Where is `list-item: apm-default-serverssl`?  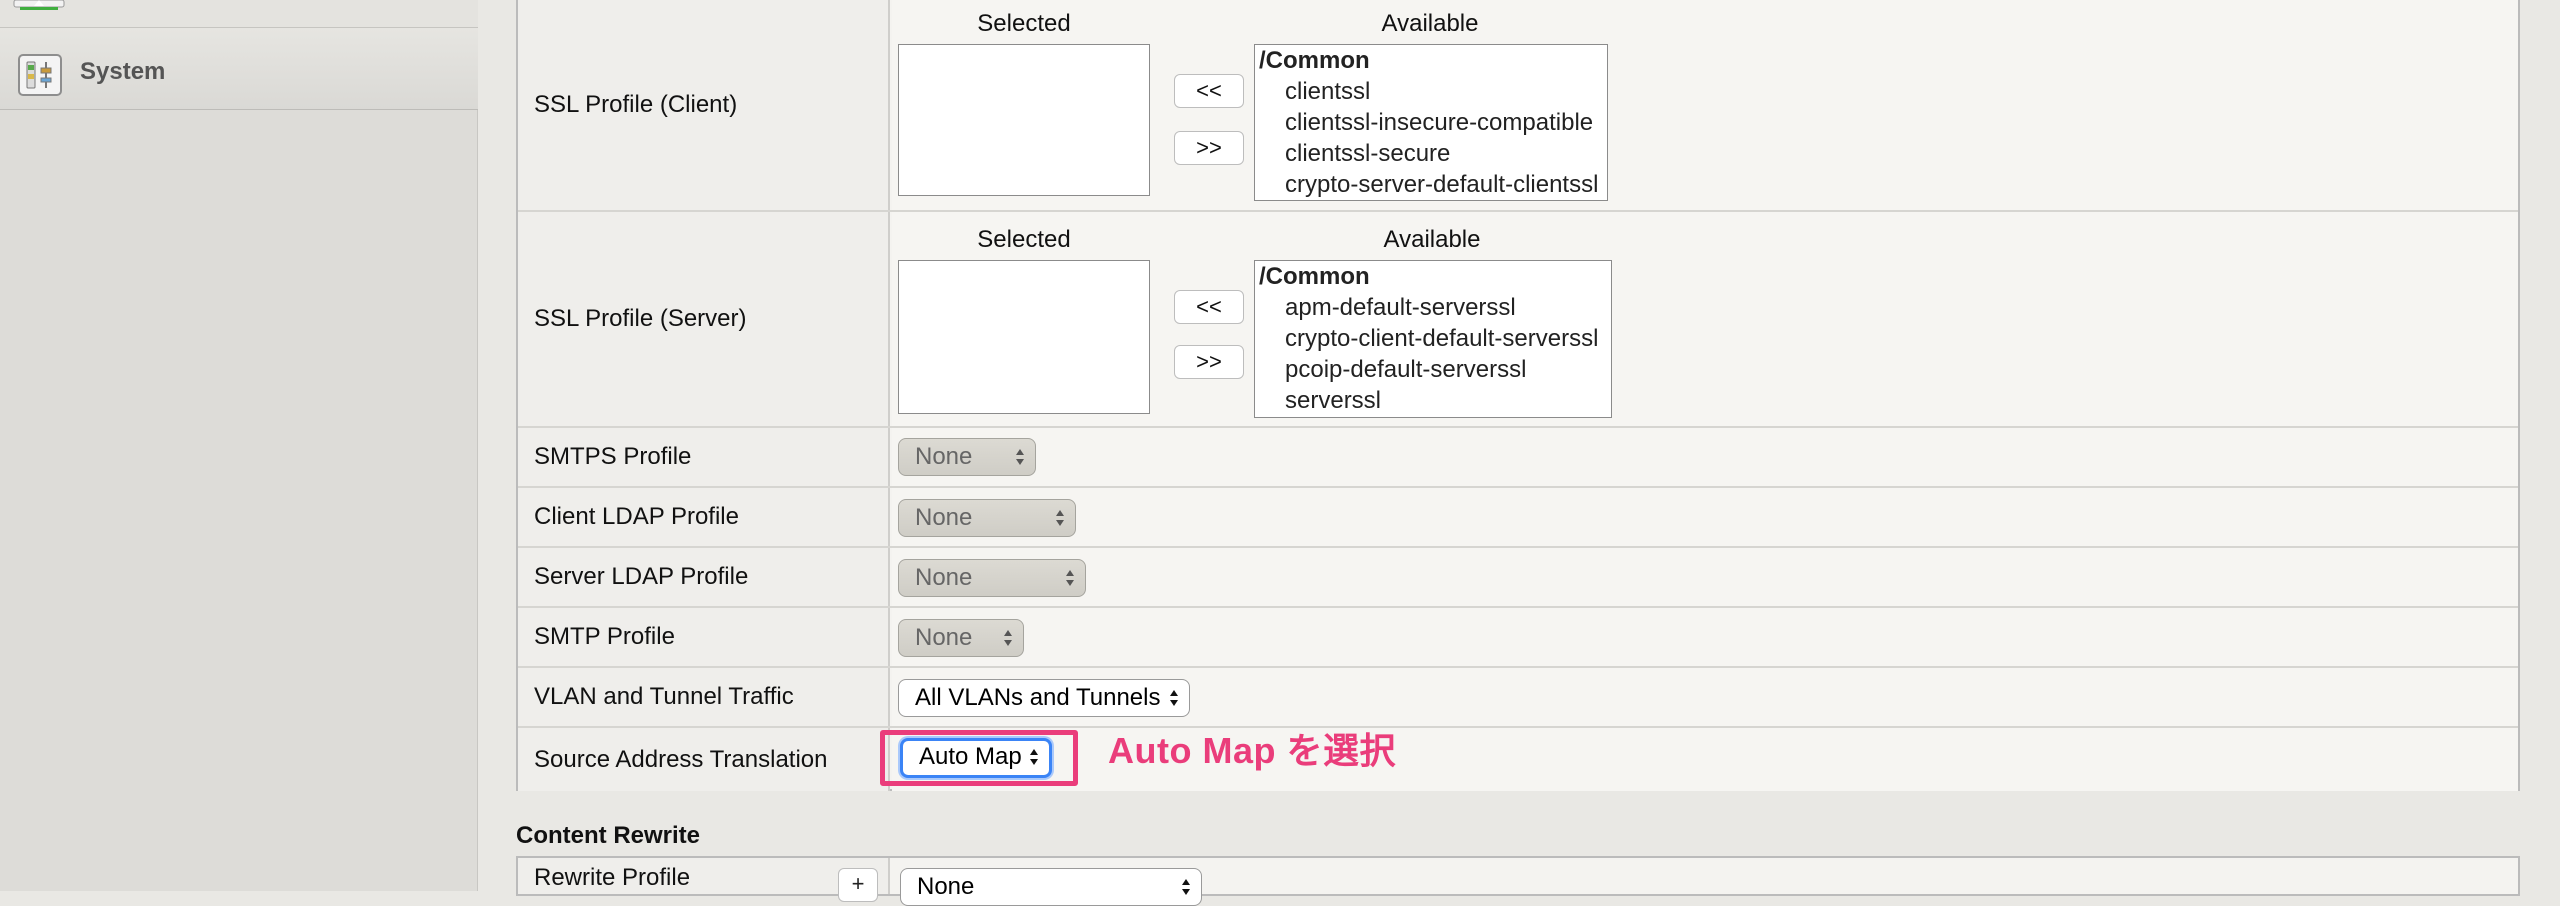 list-item: apm-default-serverssl is located at coordinates (1433, 307).